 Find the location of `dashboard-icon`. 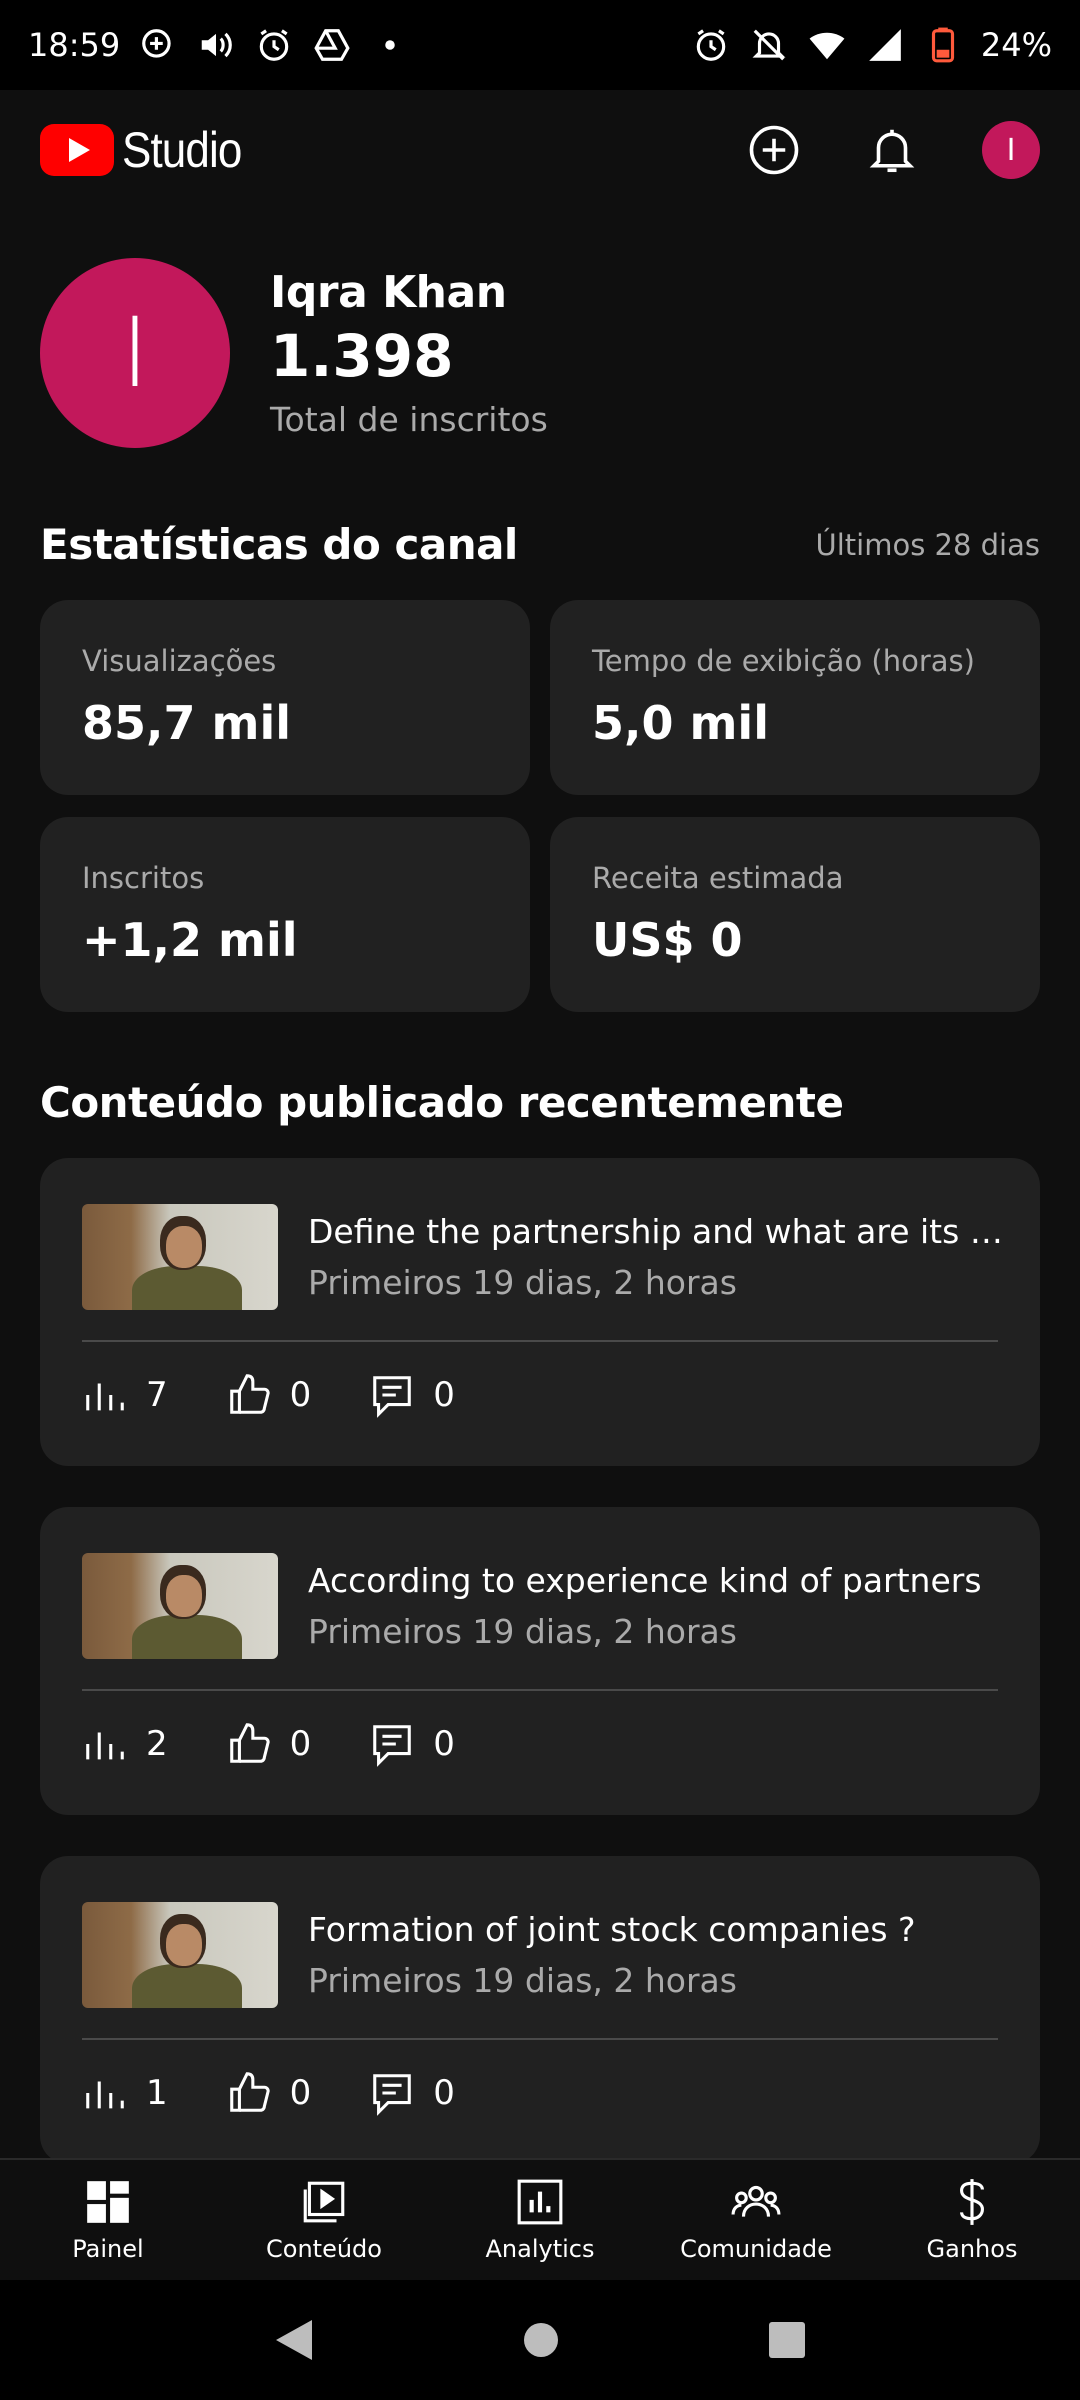

dashboard-icon is located at coordinates (108, 2202).